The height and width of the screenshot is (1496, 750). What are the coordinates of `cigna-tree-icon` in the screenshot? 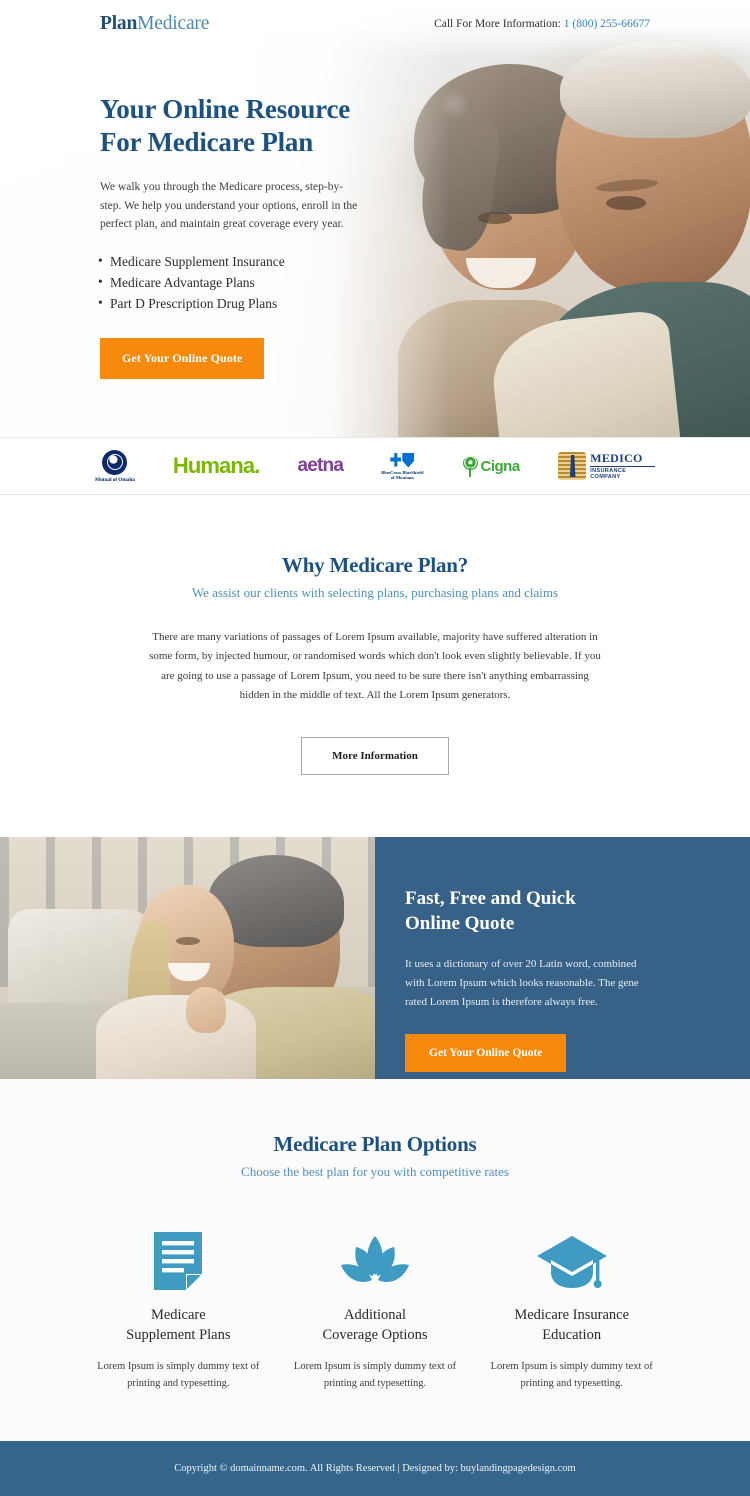 It's located at (470, 466).